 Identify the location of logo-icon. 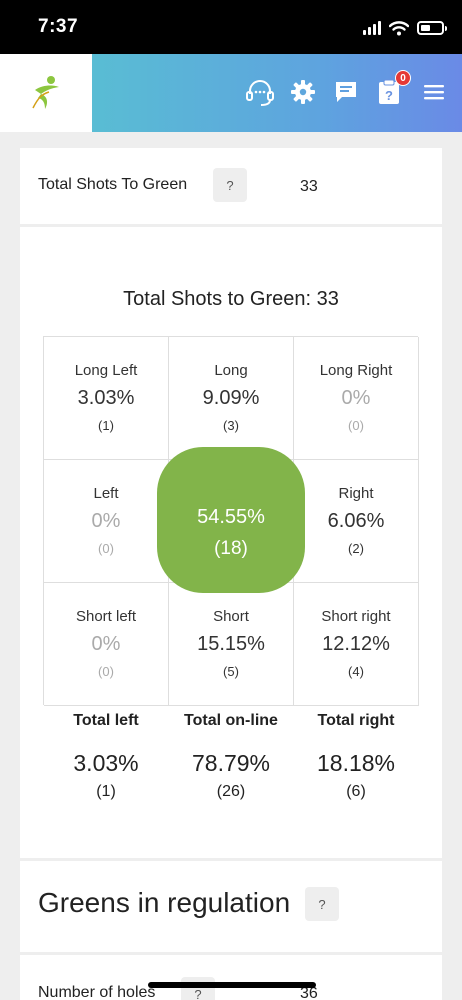
(45, 92).